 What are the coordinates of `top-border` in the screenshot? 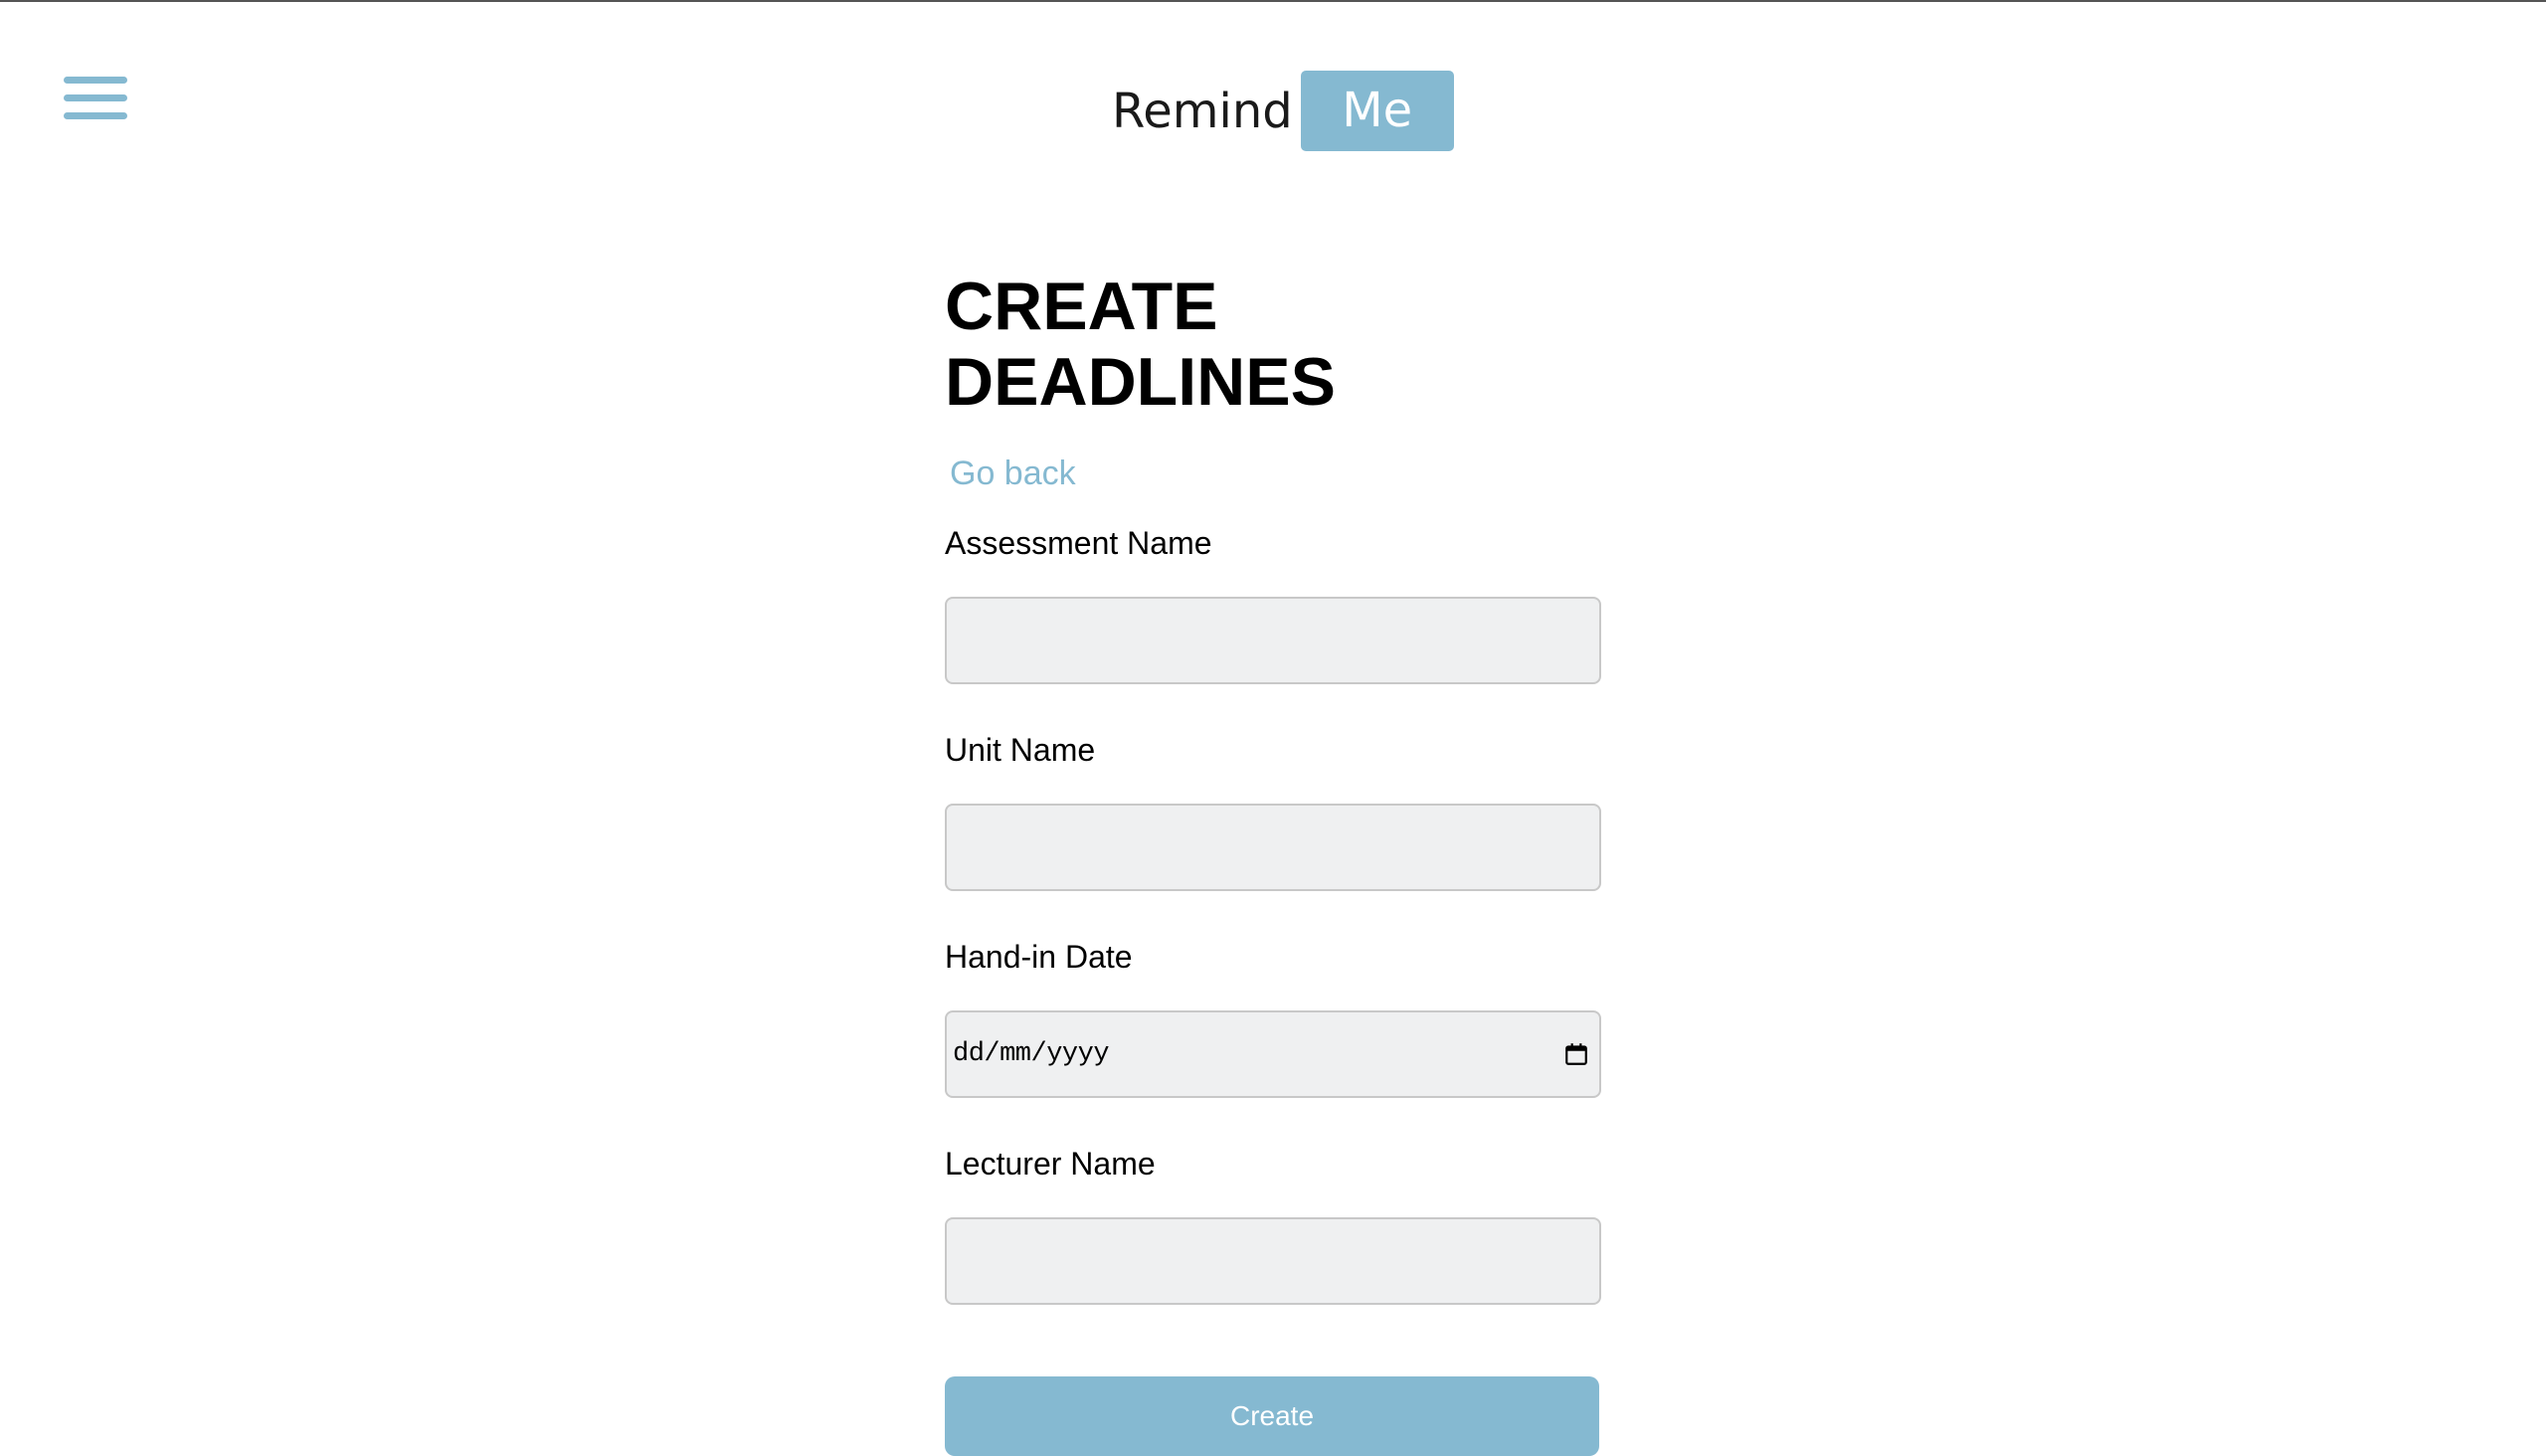 It's located at (1273, 1).